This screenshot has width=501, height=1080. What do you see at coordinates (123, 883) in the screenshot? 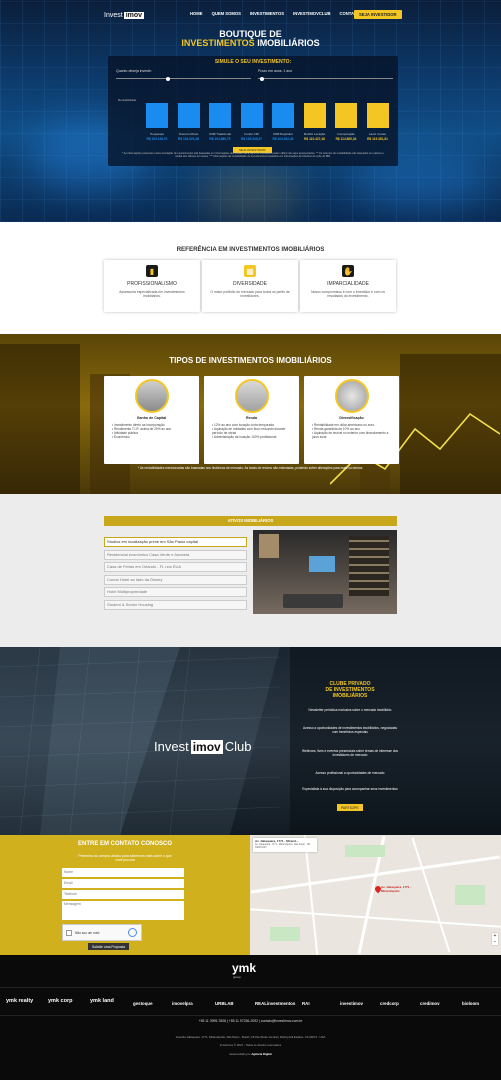
I see `email-field` at bounding box center [123, 883].